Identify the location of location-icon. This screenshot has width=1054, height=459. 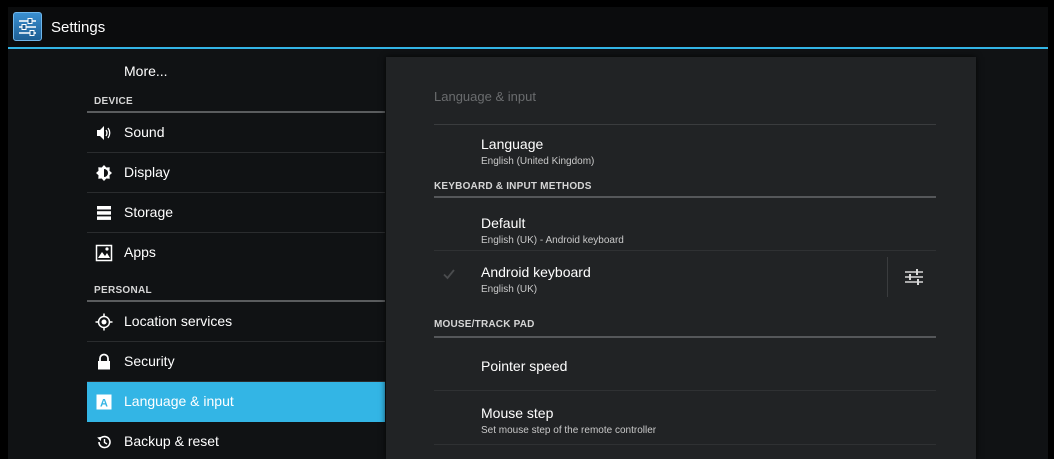
(104, 322).